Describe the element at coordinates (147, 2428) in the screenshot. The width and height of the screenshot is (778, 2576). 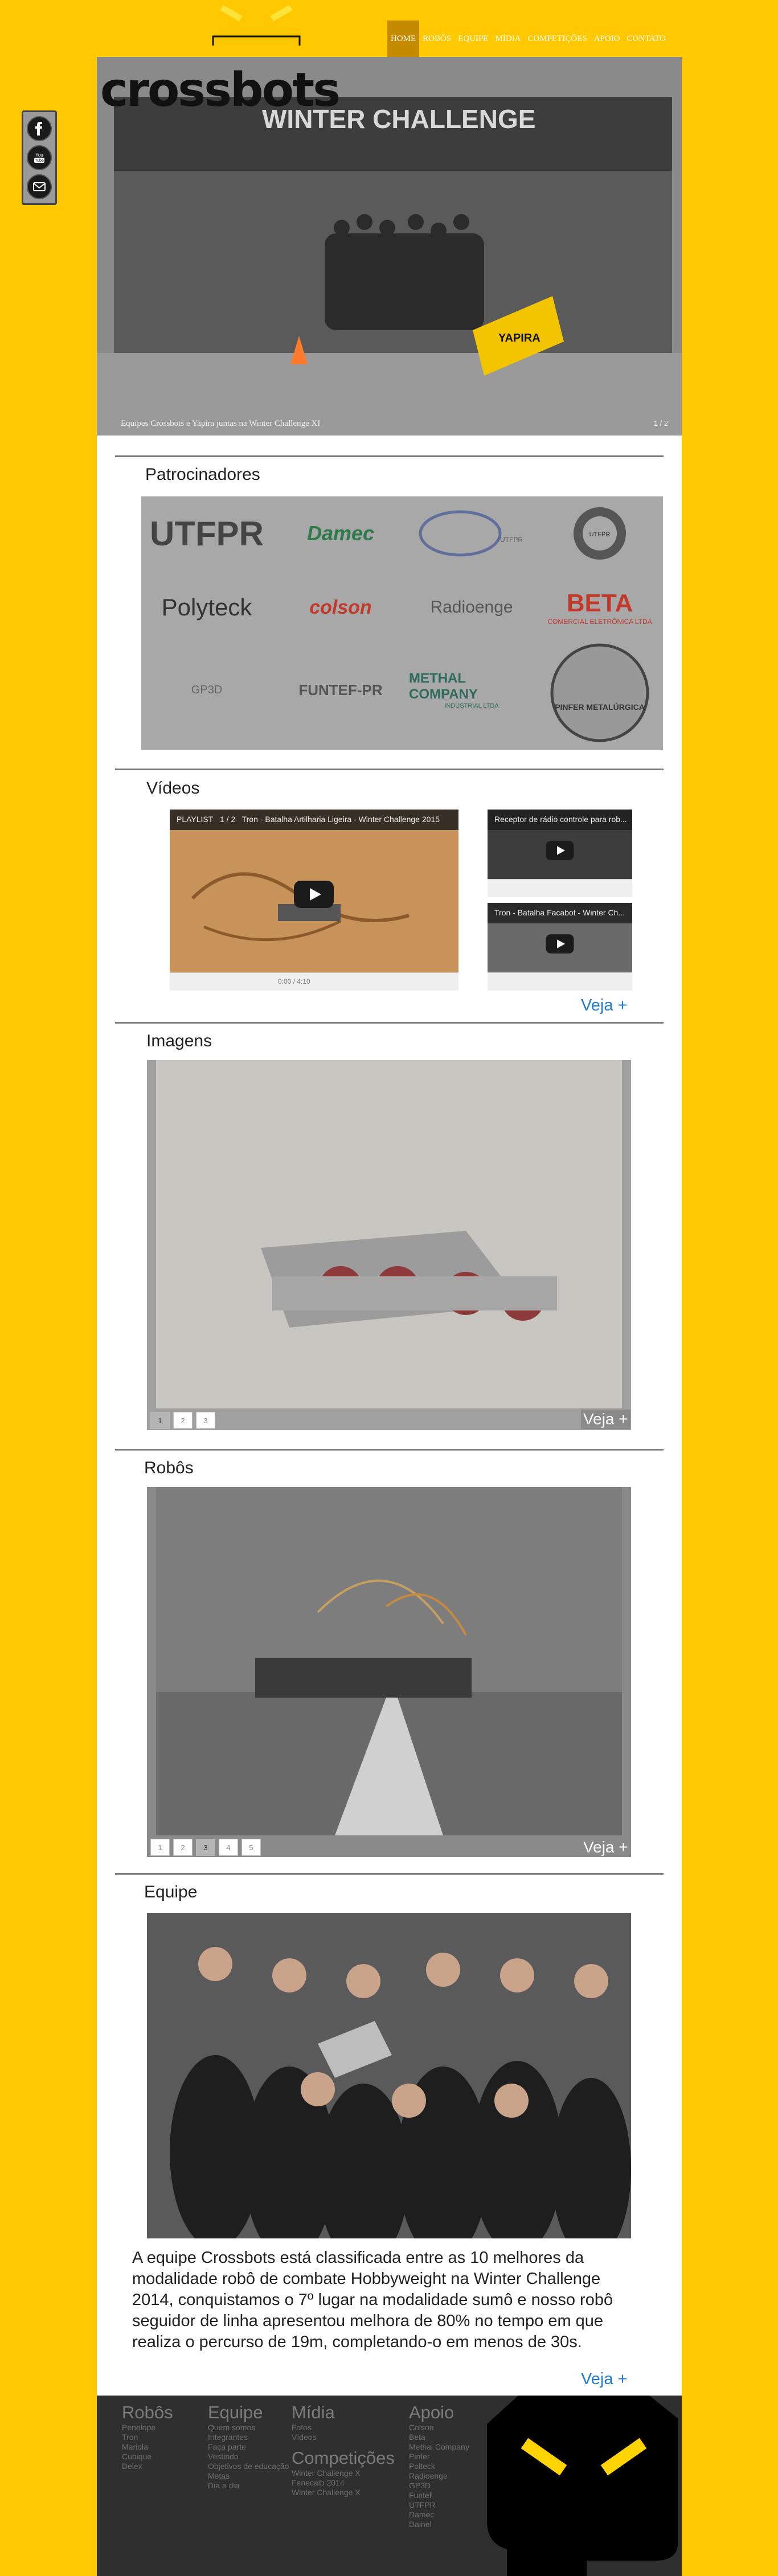
I see `footer-link: Penelope` at that location.